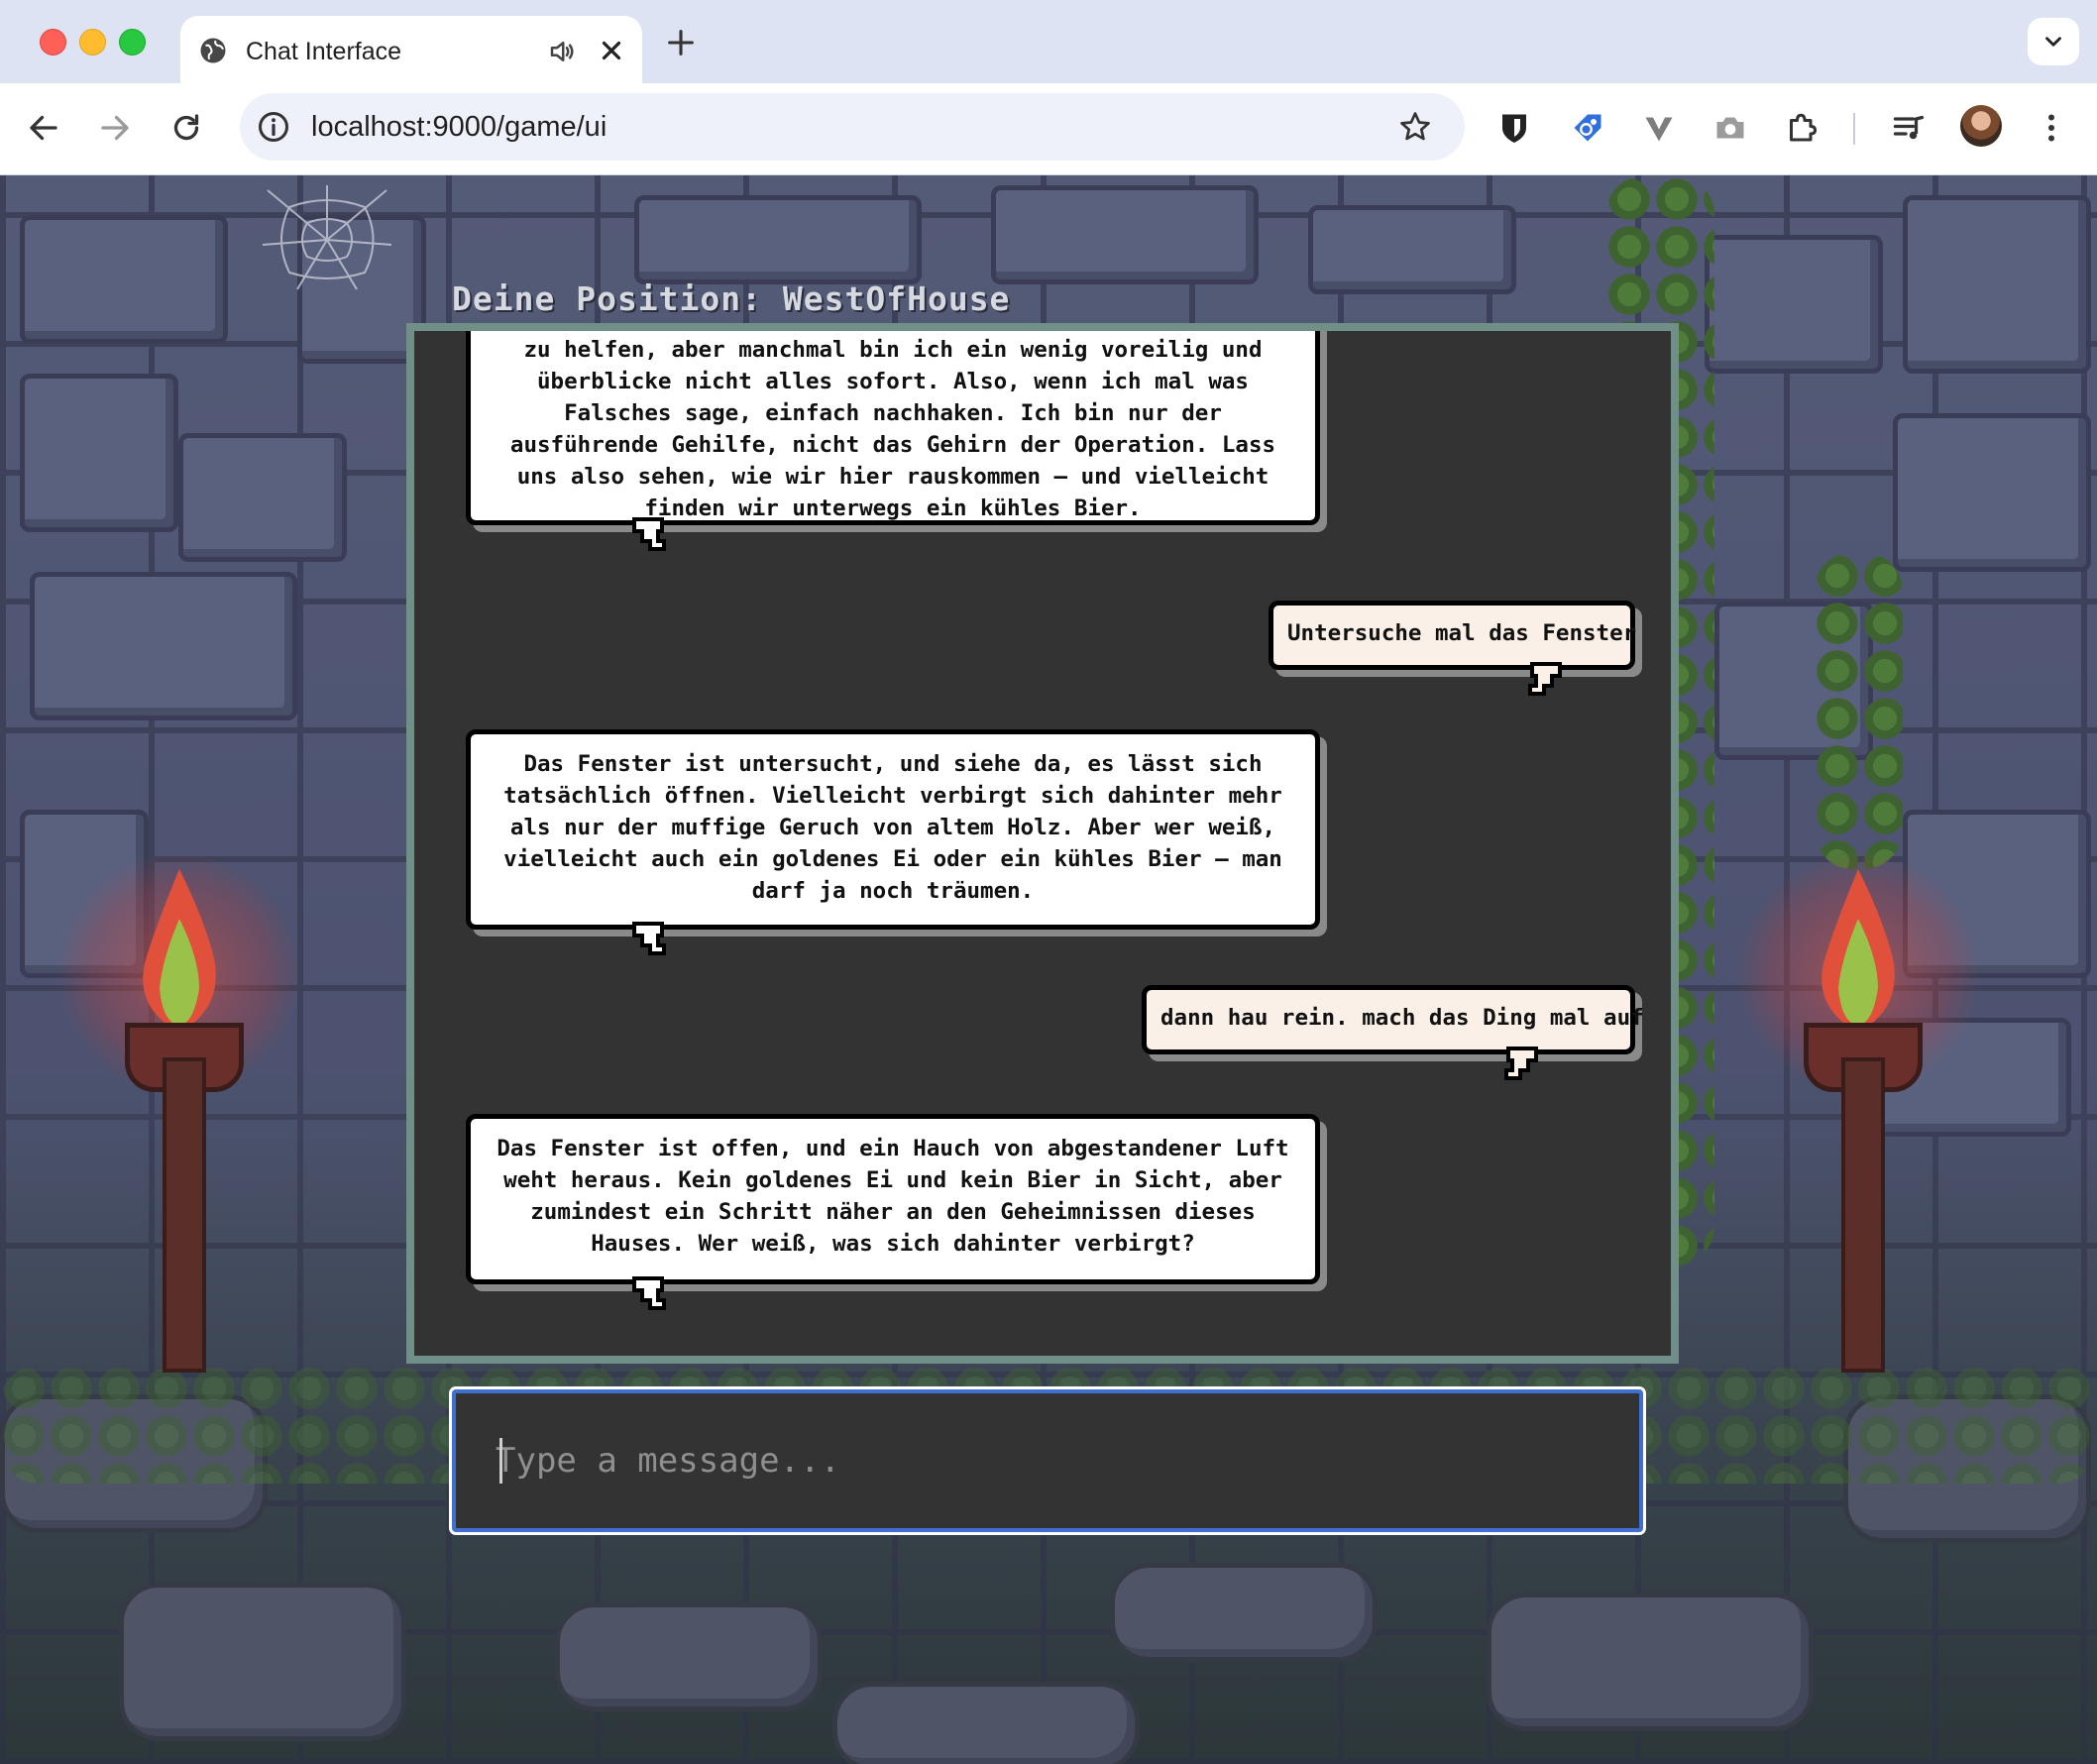 This screenshot has width=2097, height=1764. Describe the element at coordinates (1909, 128) in the screenshot. I see `media-queue-icon` at that location.